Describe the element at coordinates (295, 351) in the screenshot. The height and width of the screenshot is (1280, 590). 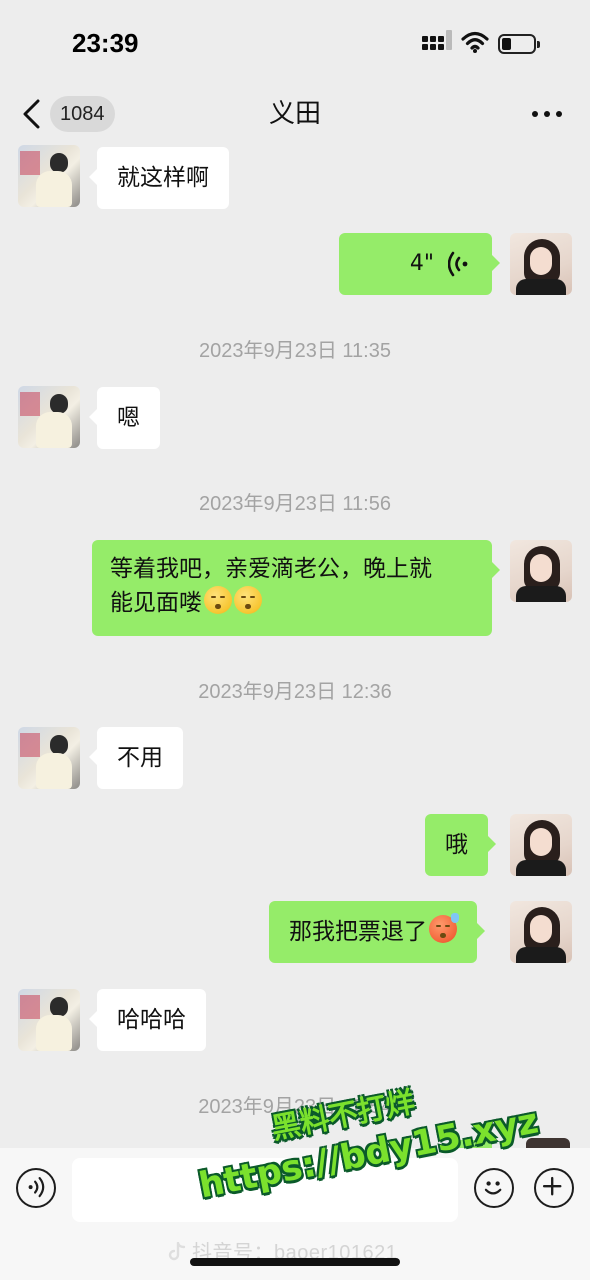
I see `message-timestamp: 2023年9月23日 11:35` at that location.